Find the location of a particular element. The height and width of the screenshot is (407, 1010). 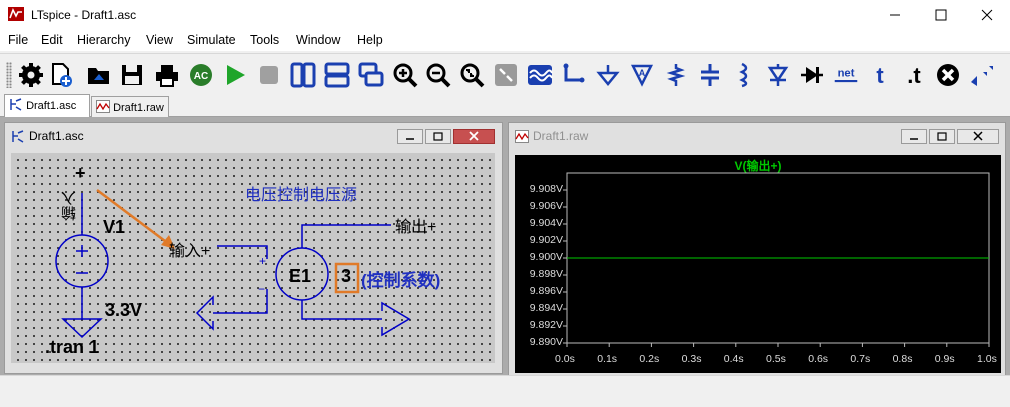

tab-label: Draft1.asc is located at coordinates (51, 106).